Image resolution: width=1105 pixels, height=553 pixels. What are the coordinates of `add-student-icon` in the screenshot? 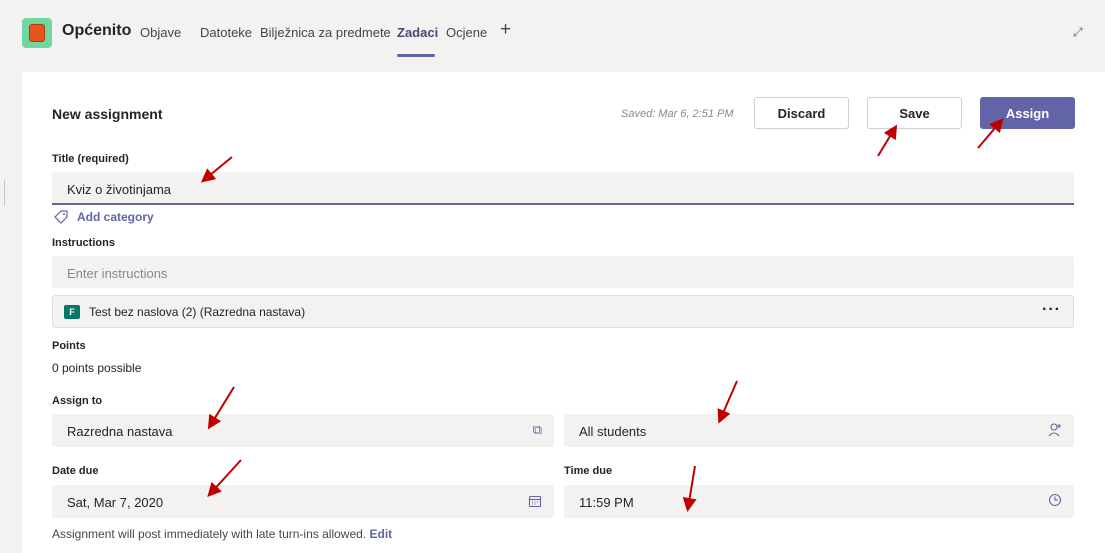 It's located at (1054, 430).